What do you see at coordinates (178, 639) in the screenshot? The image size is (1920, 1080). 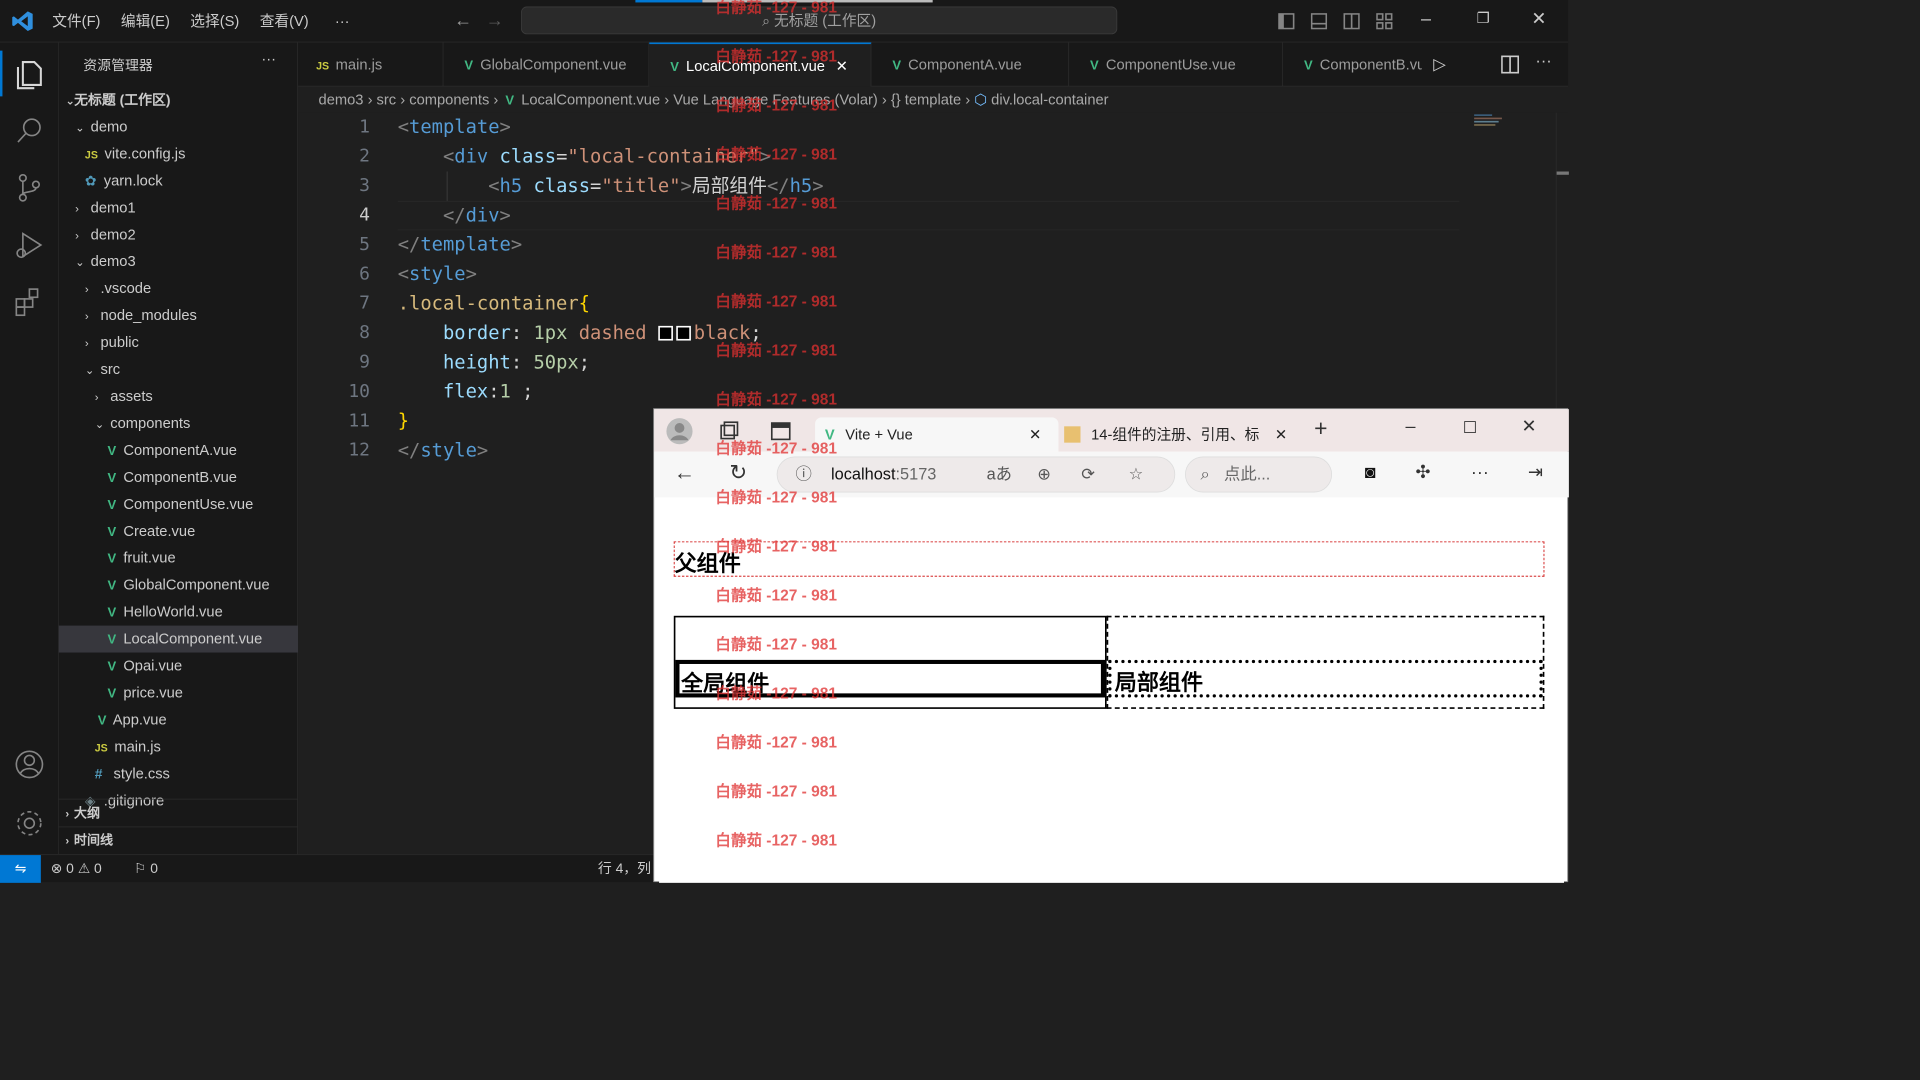 I see `tree-item: V LocalComponent.vue` at bounding box center [178, 639].